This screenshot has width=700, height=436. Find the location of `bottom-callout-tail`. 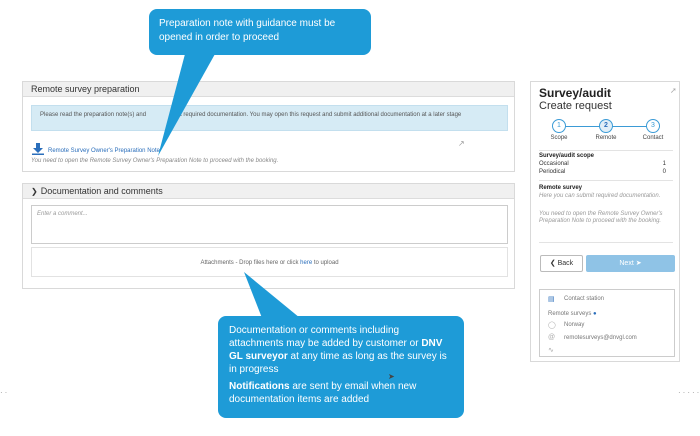

bottom-callout-tail is located at coordinates (272, 295).